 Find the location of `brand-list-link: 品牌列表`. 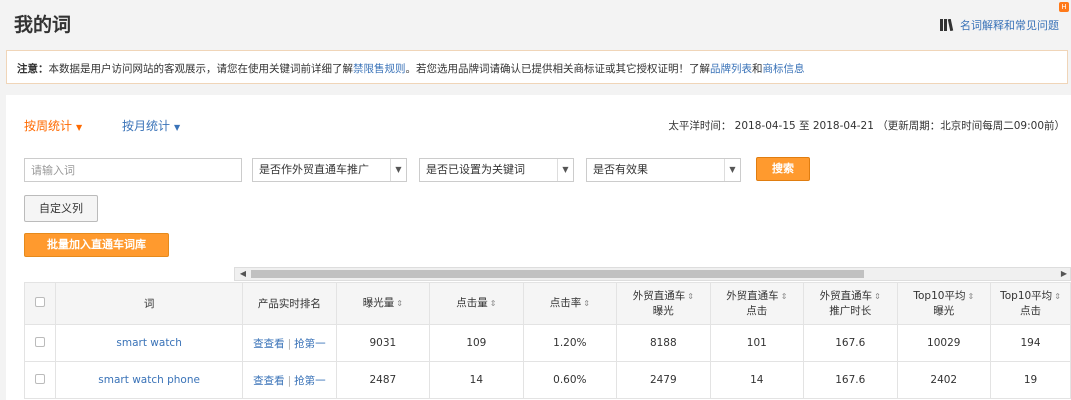

brand-list-link: 品牌列表 is located at coordinates (731, 69).